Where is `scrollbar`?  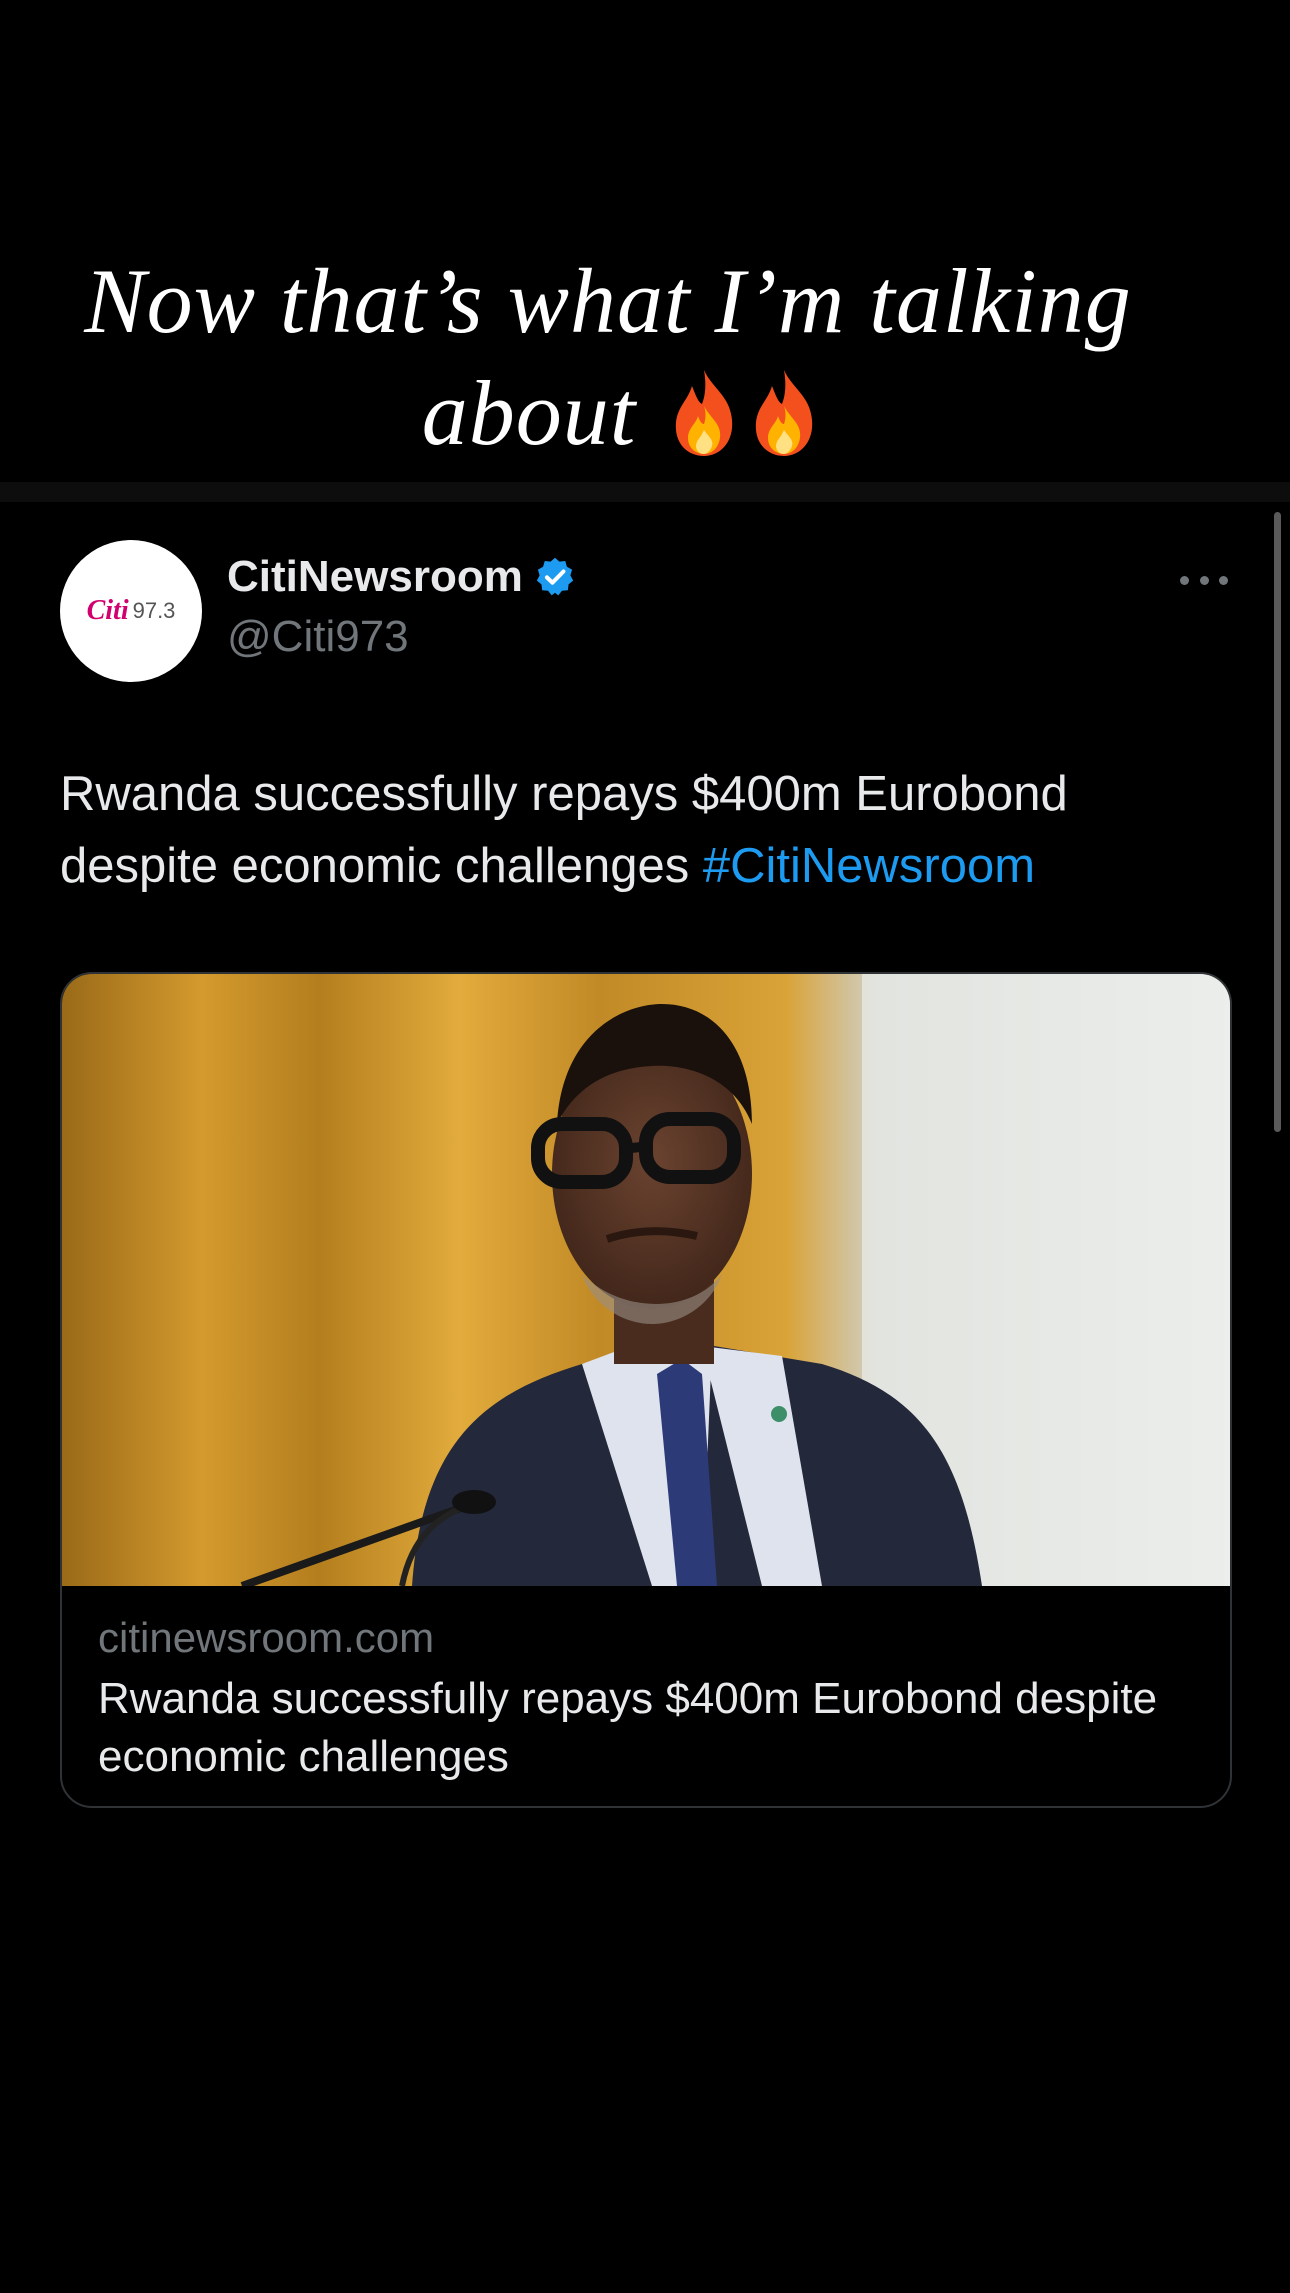 scrollbar is located at coordinates (1277, 822).